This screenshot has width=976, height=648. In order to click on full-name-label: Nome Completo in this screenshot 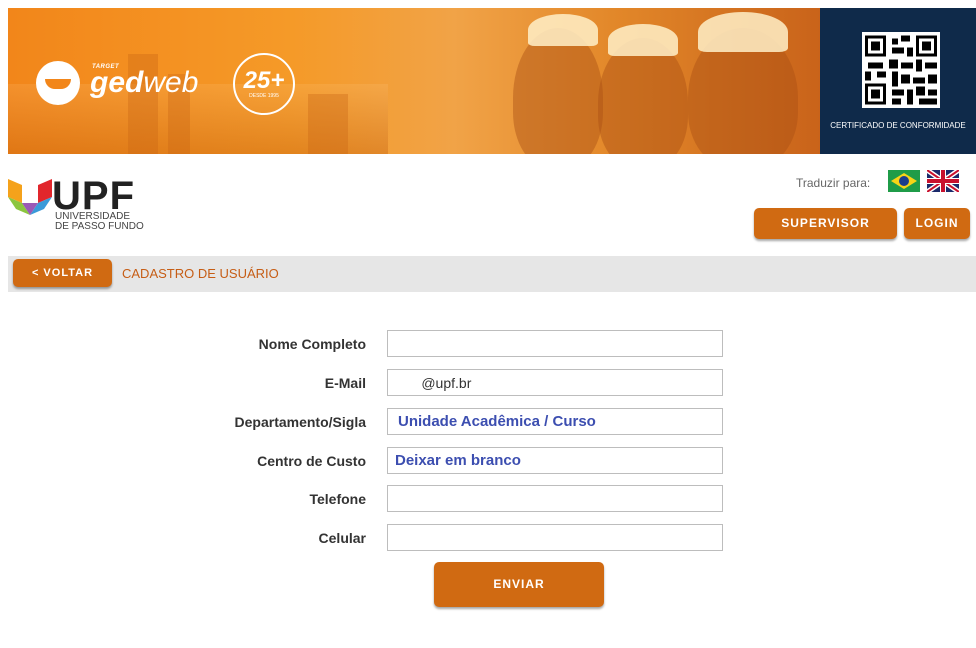, I will do `click(312, 344)`.